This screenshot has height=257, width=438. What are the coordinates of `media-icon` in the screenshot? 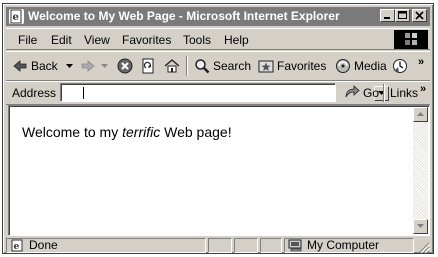 It's located at (343, 66).